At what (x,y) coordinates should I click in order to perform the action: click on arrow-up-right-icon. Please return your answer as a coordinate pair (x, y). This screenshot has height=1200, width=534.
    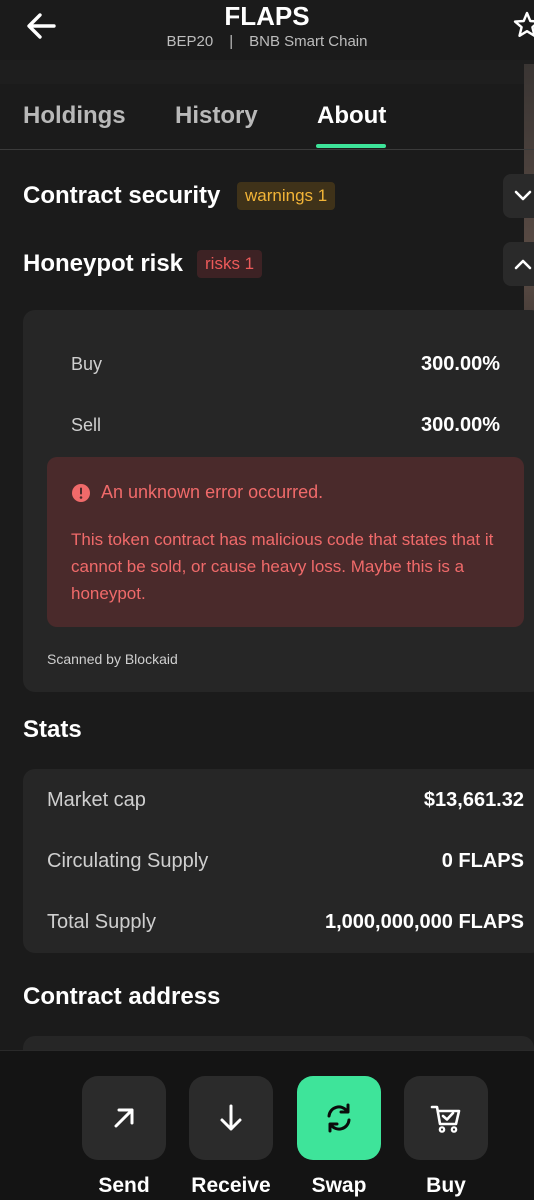
    Looking at the image, I should click on (124, 1118).